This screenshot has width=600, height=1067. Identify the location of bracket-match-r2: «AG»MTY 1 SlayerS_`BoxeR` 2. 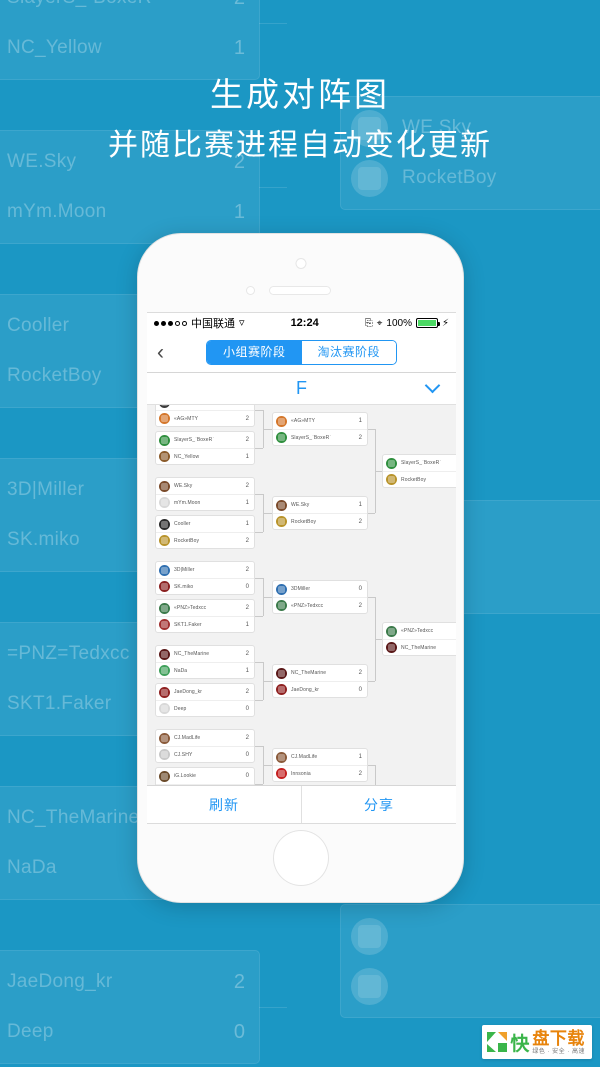
(320, 429).